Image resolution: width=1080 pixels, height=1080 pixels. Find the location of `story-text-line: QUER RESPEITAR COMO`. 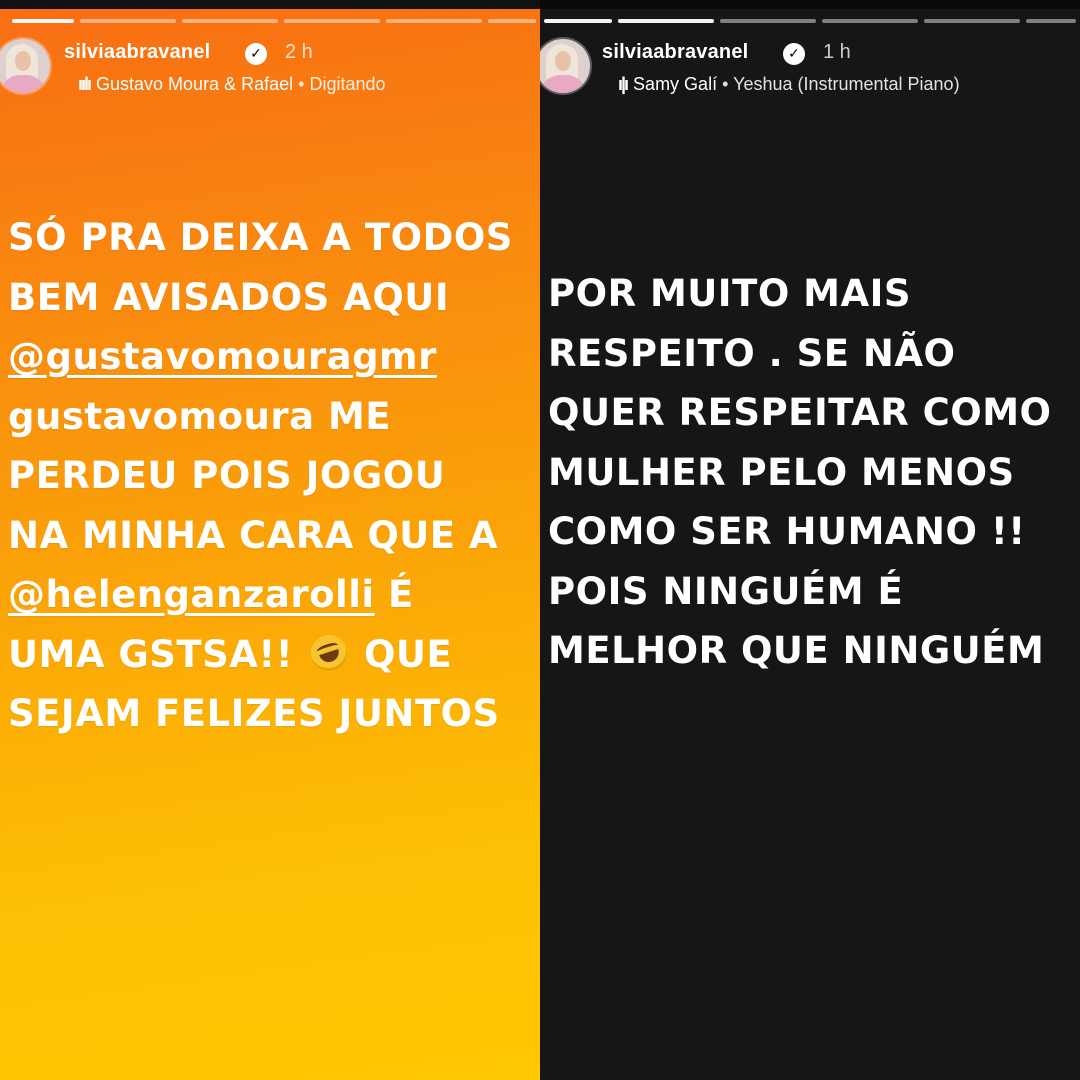

story-text-line: QUER RESPEITAR COMO is located at coordinates (800, 412).